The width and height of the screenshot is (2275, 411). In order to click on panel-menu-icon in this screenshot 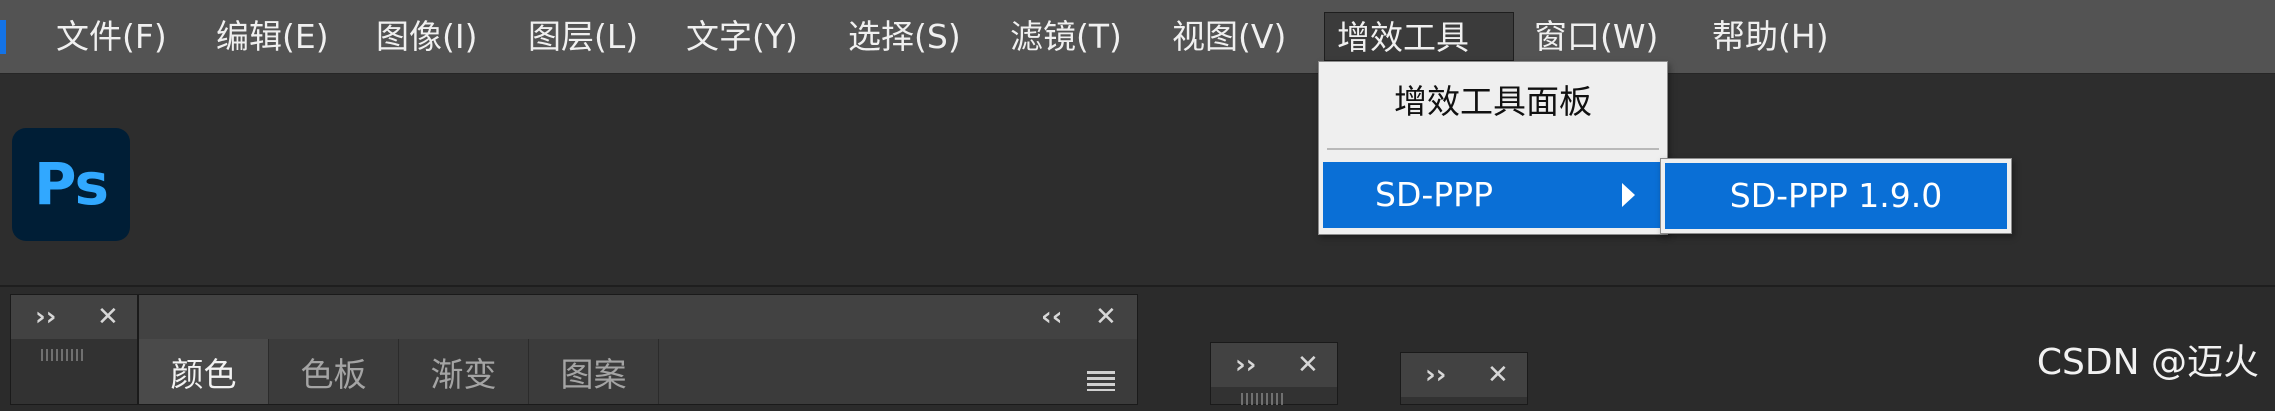, I will do `click(1101, 381)`.